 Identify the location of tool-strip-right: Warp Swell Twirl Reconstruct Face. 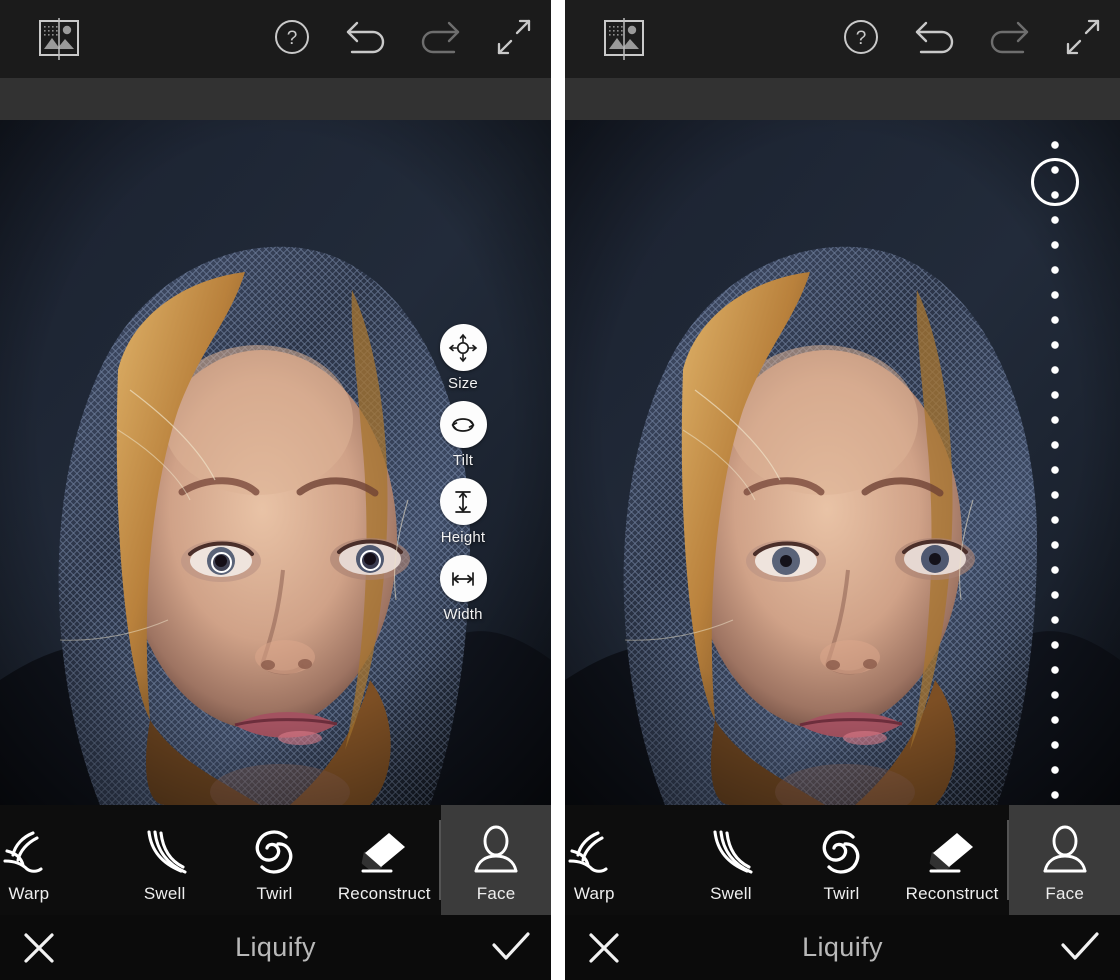
(842, 860).